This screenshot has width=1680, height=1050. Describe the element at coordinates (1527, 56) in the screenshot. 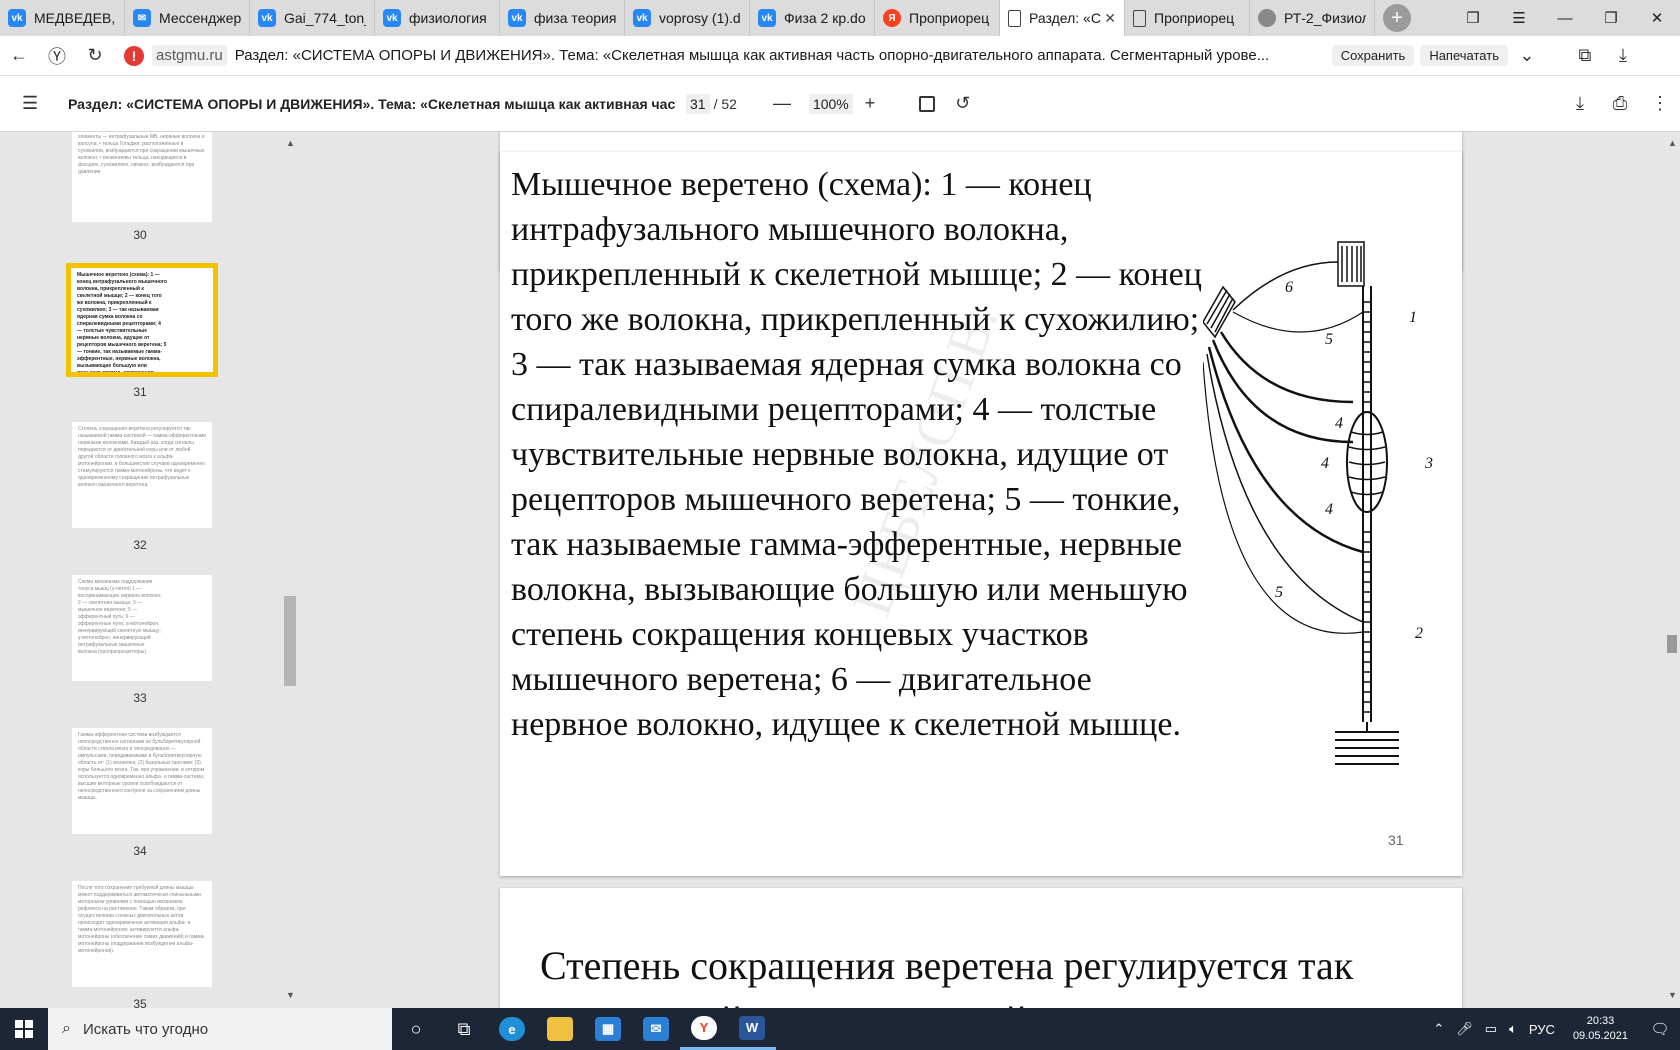

I see `chevron-down-icon: ⌄` at that location.